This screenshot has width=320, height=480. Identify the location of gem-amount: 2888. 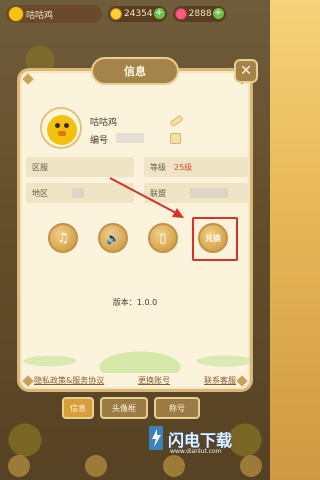
(200, 14).